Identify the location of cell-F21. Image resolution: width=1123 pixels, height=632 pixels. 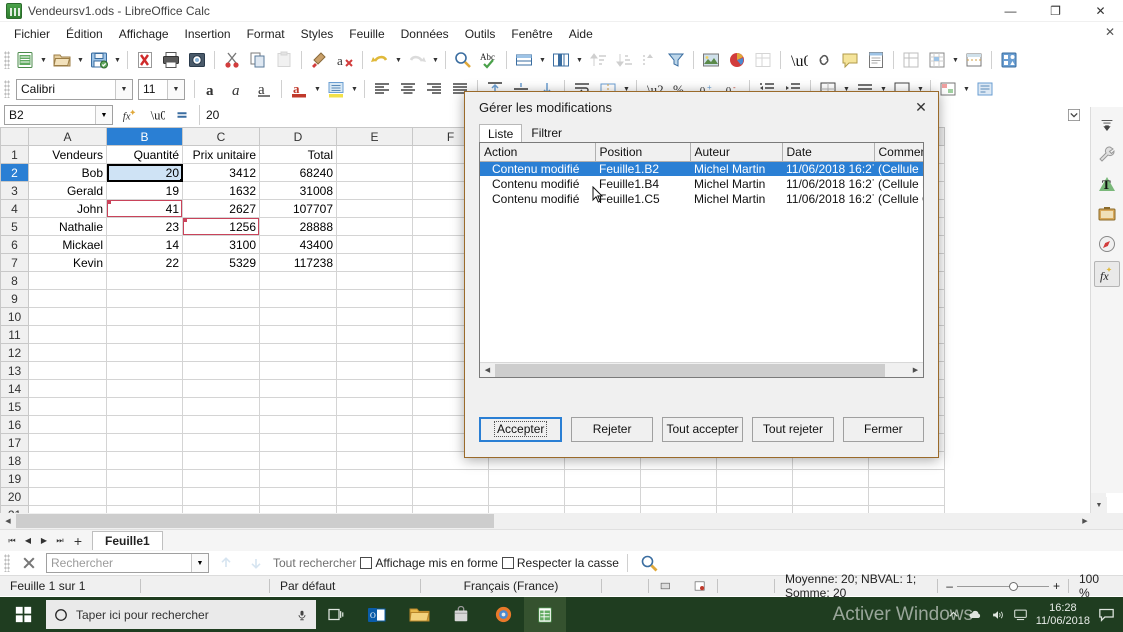
(450, 509).